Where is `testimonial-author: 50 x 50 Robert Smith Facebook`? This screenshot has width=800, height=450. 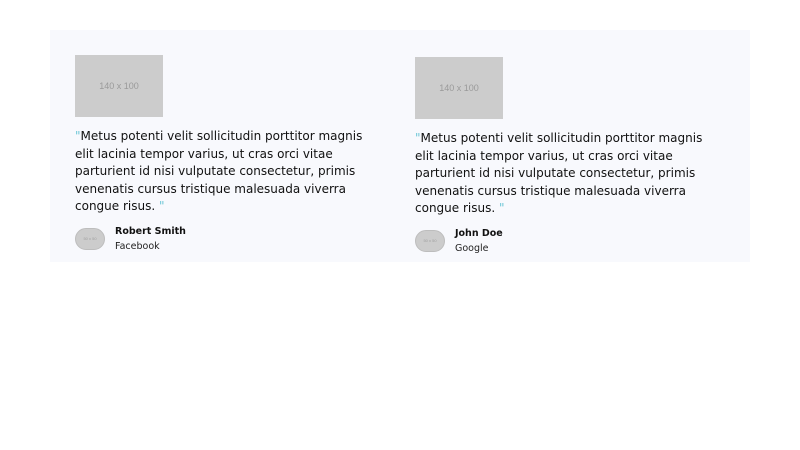 testimonial-author: 50 x 50 Robert Smith Facebook is located at coordinates (230, 239).